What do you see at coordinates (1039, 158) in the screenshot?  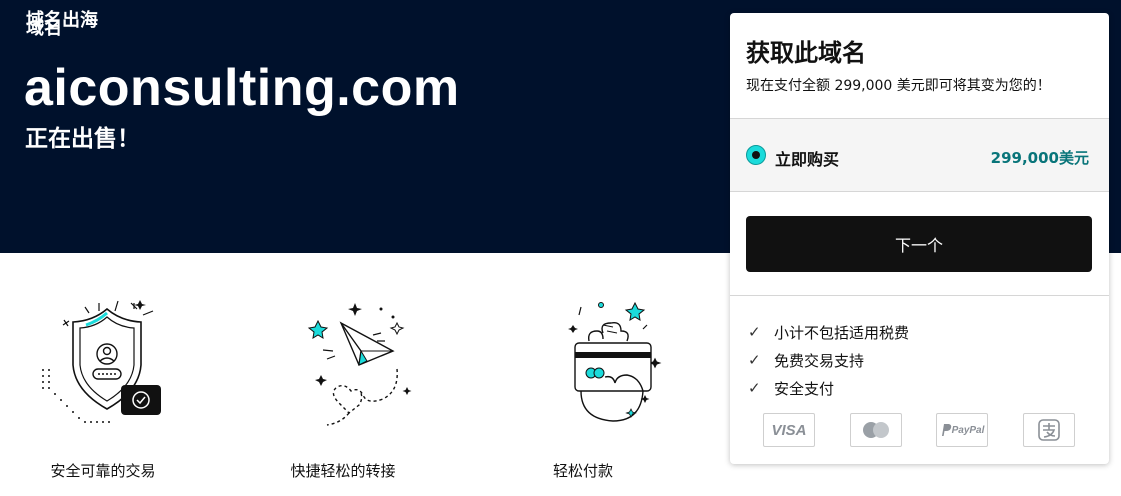 I see `buy-now-price: 299,000美元` at bounding box center [1039, 158].